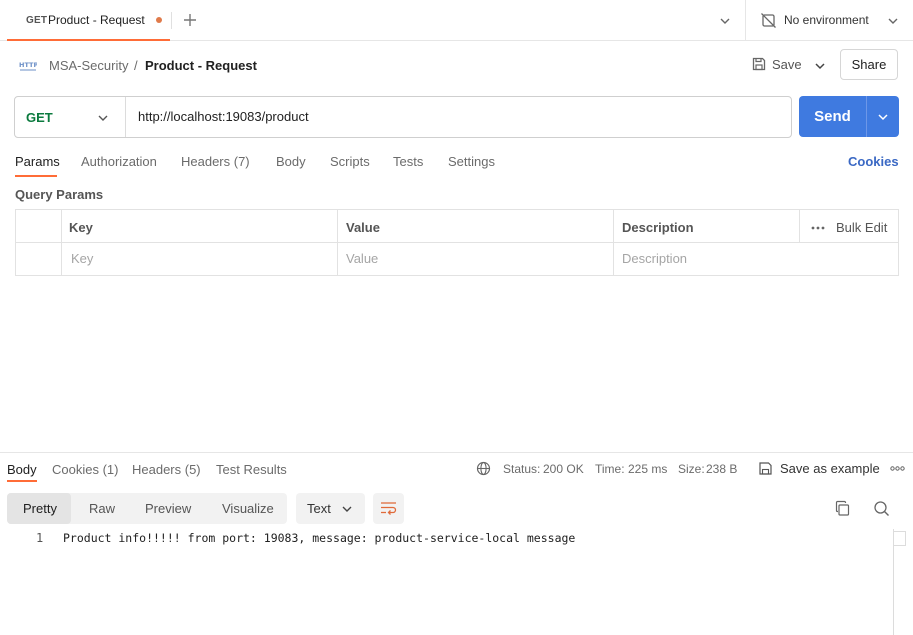 The width and height of the screenshot is (913, 635). I want to click on query-params-title: Query Params, so click(59, 194).